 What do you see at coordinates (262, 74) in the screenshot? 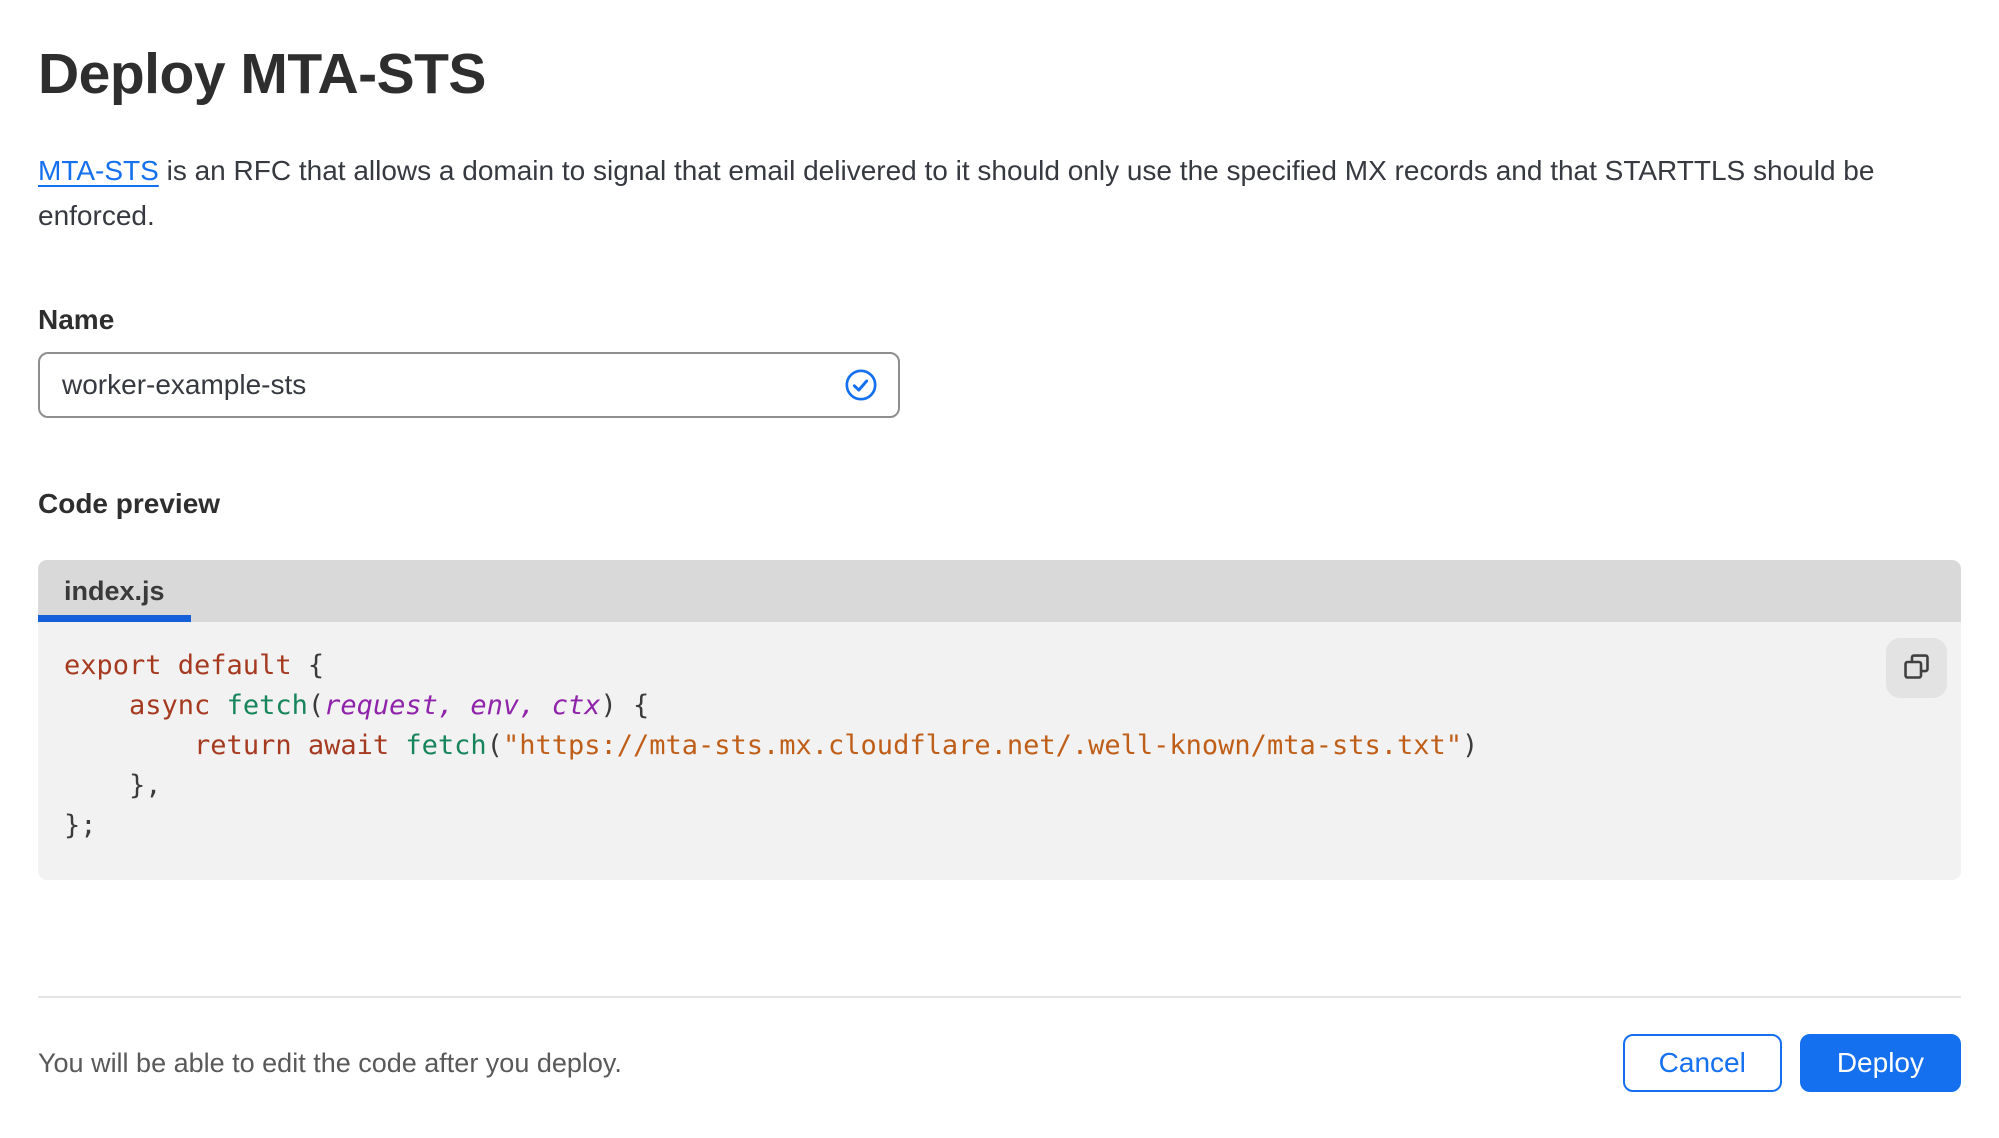
I see `page-title: Deploy MTA-STS` at bounding box center [262, 74].